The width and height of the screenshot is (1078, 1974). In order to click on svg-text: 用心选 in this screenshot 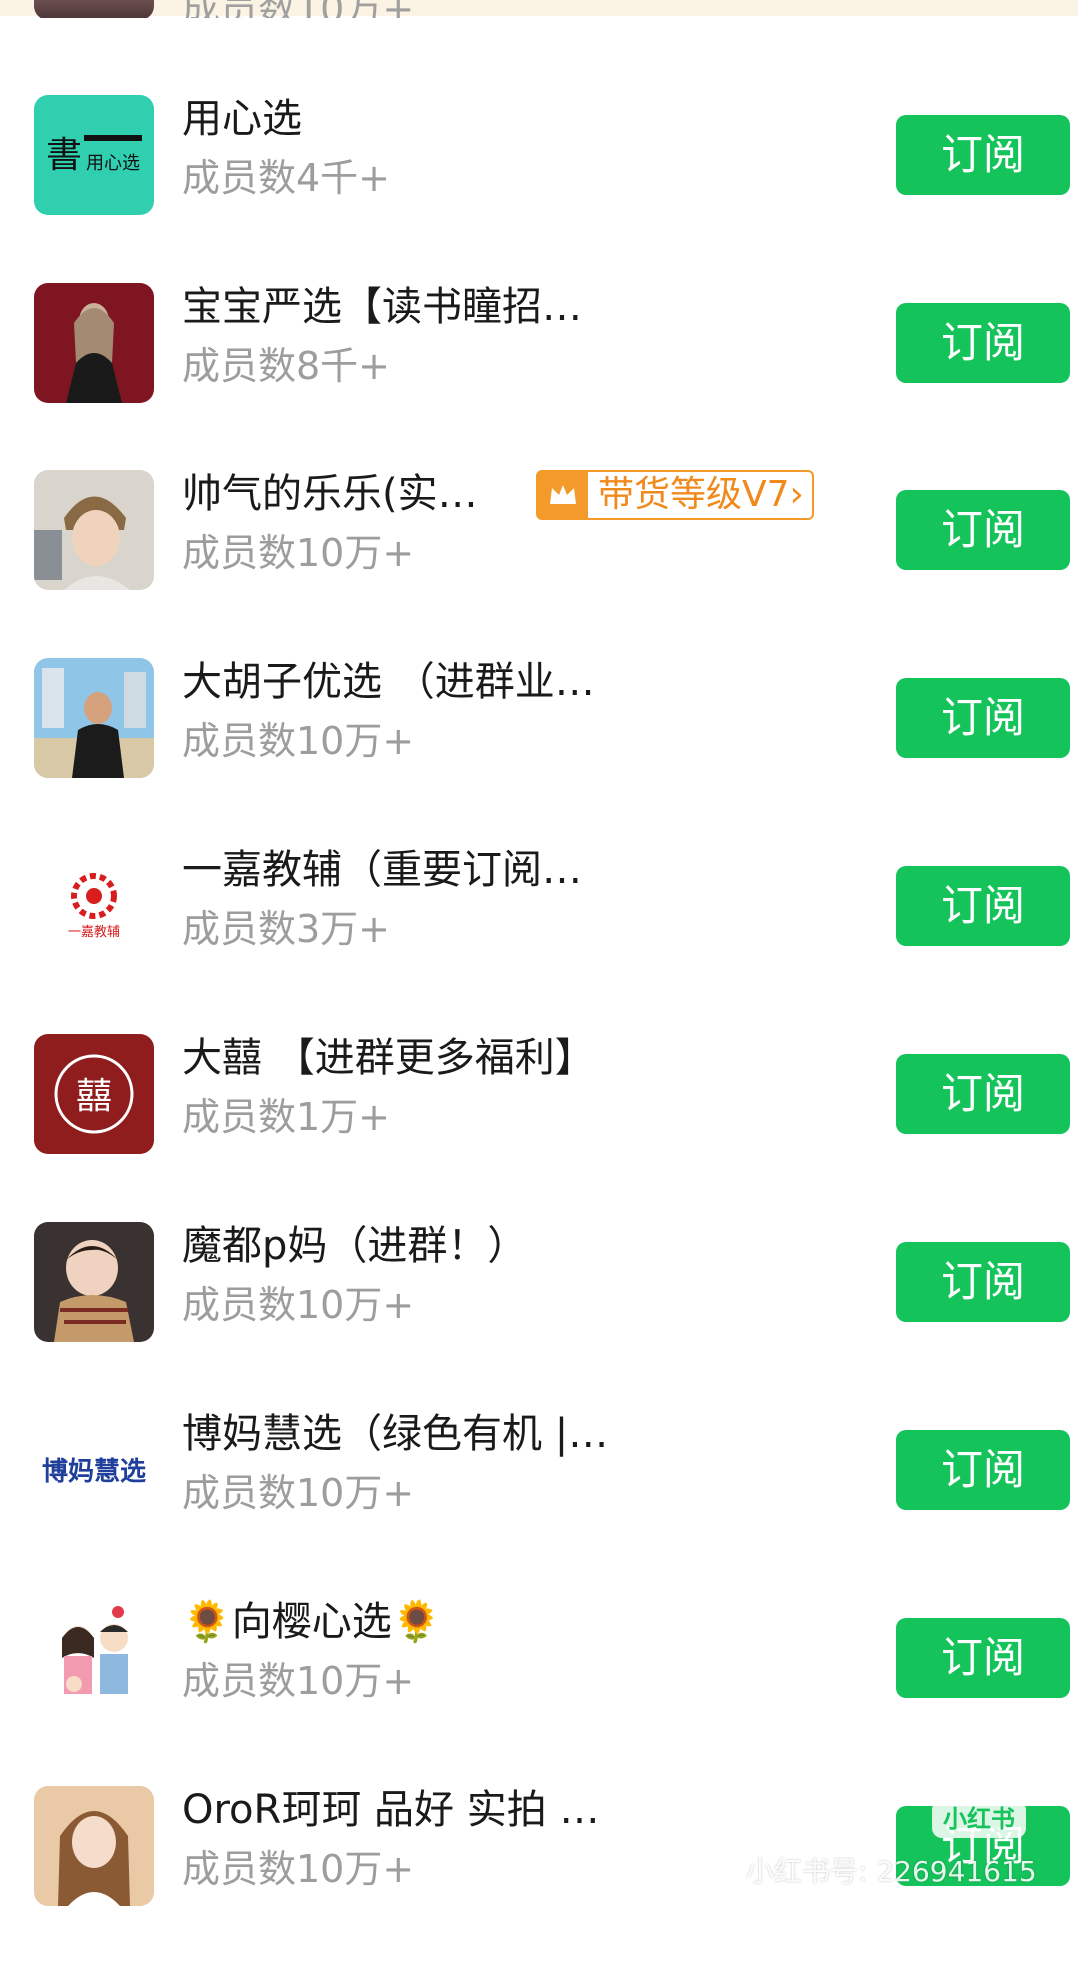, I will do `click(113, 163)`.